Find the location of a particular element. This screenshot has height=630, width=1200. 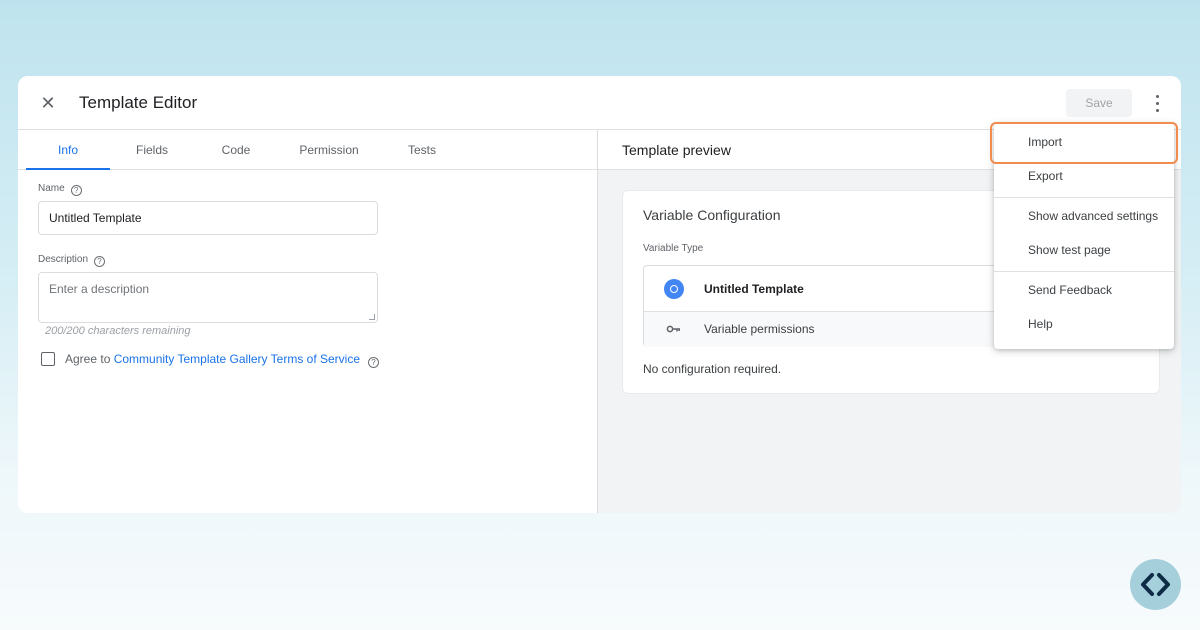

tab-fields: Fields is located at coordinates (152, 150).